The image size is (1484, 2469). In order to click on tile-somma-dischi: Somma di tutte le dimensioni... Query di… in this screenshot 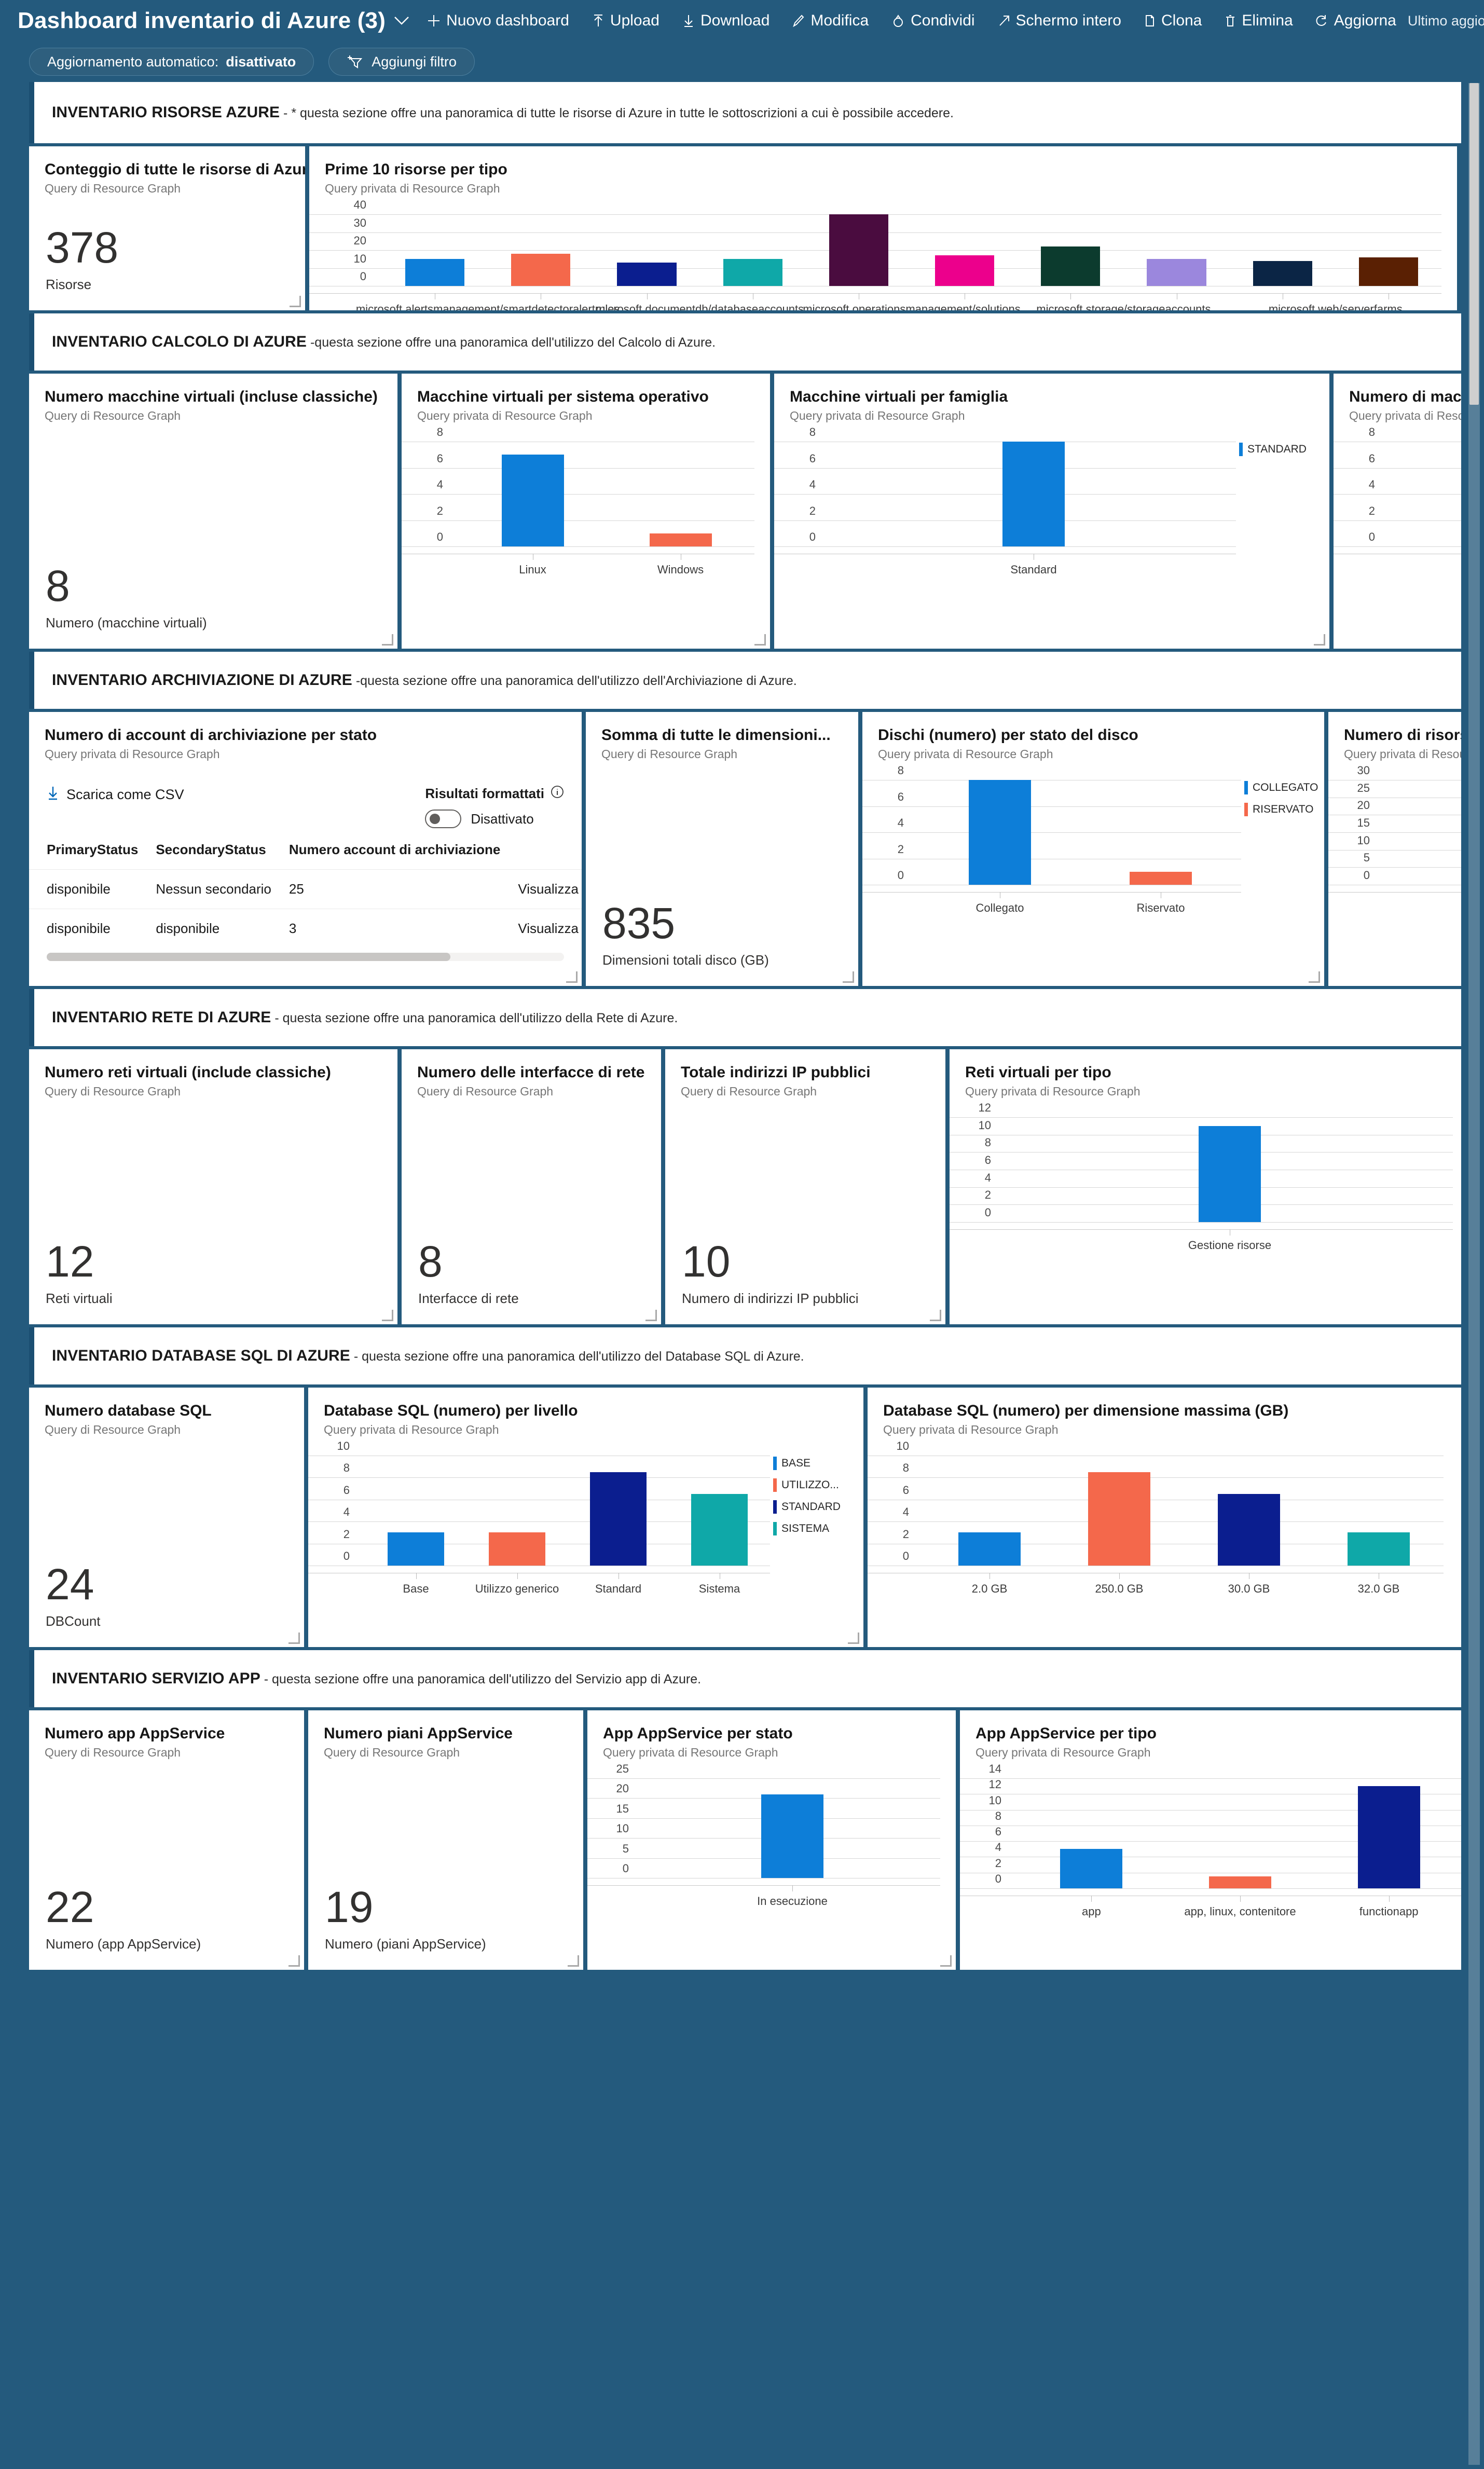, I will do `click(722, 849)`.